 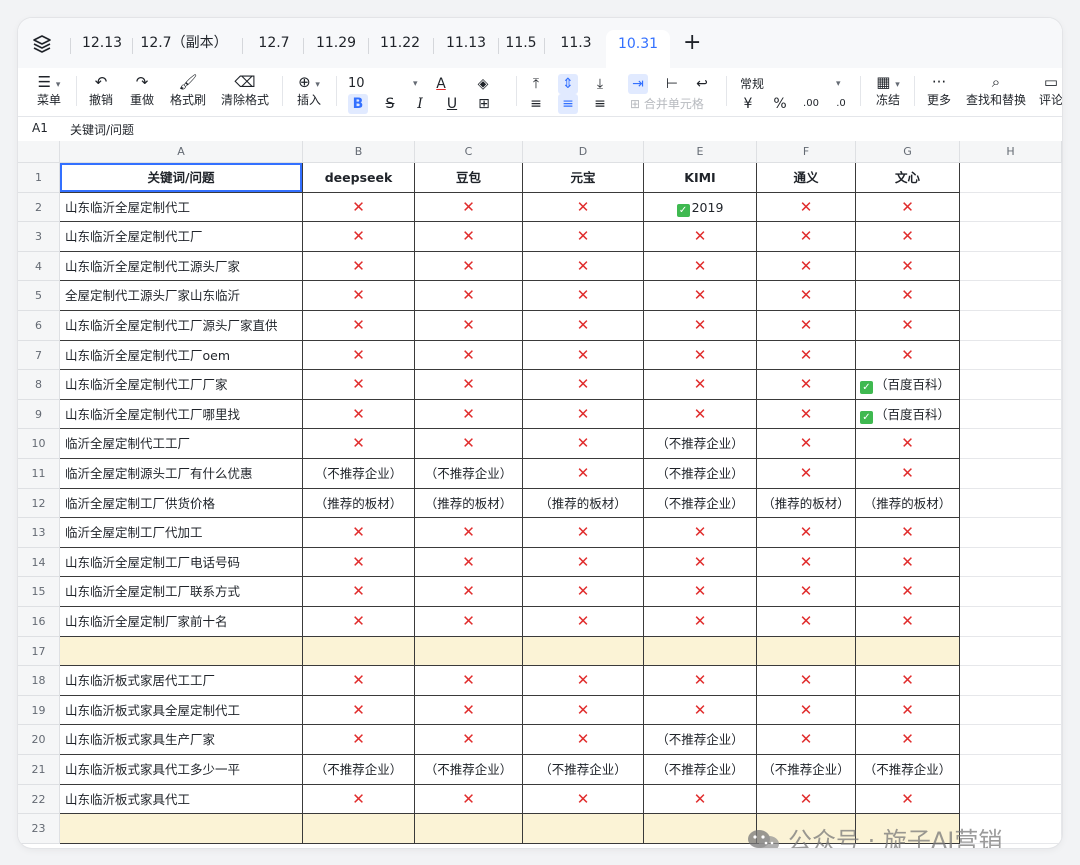 I want to click on row-header: 12, so click(x=39, y=503).